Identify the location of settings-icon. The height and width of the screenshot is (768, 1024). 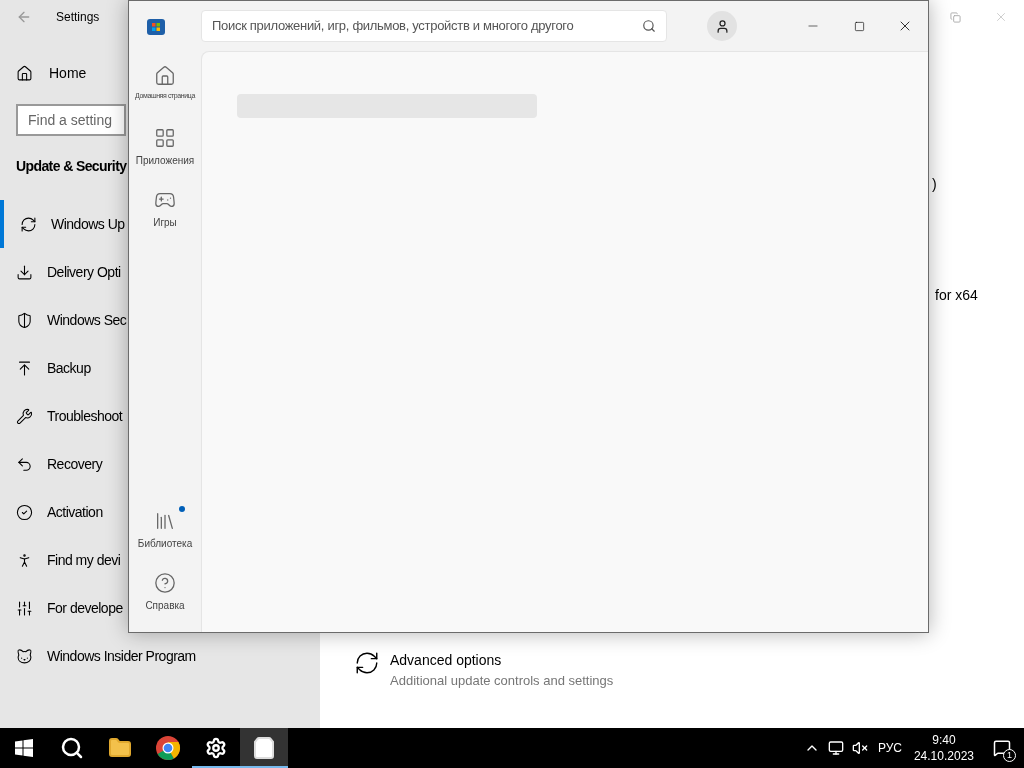
(216, 748).